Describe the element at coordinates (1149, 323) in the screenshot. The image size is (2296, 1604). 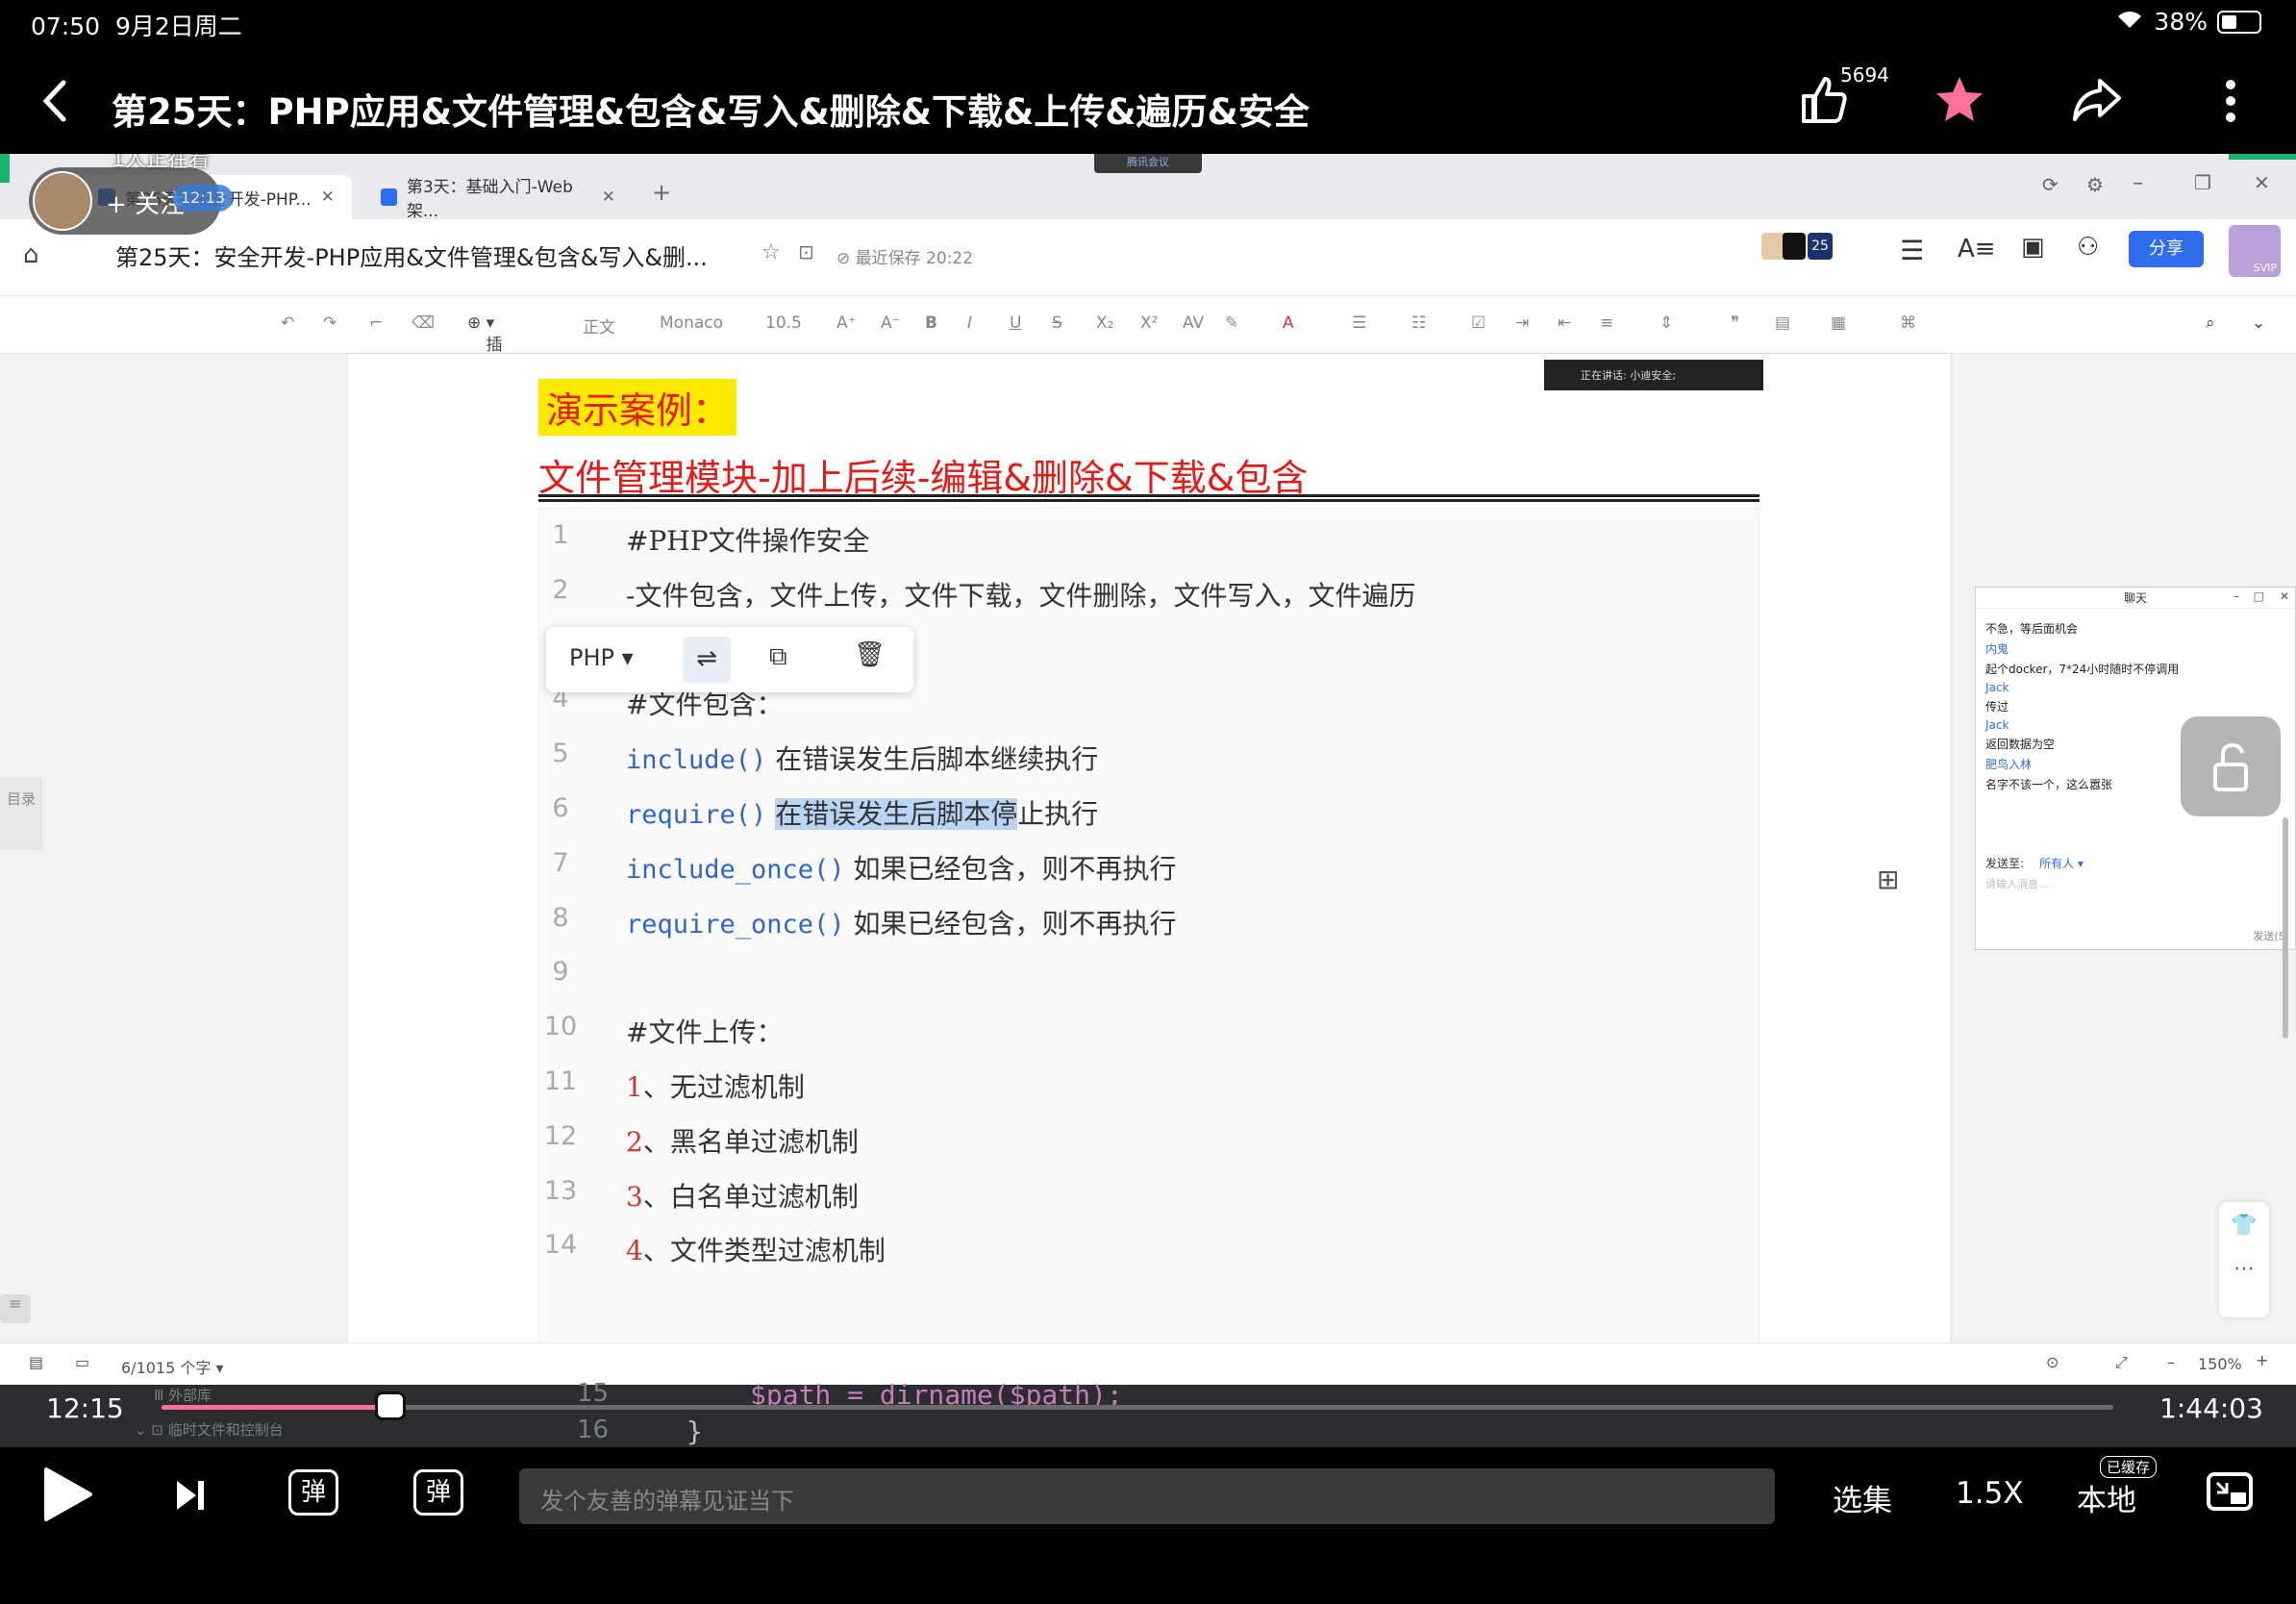
I see `superscript-icon: X²` at that location.